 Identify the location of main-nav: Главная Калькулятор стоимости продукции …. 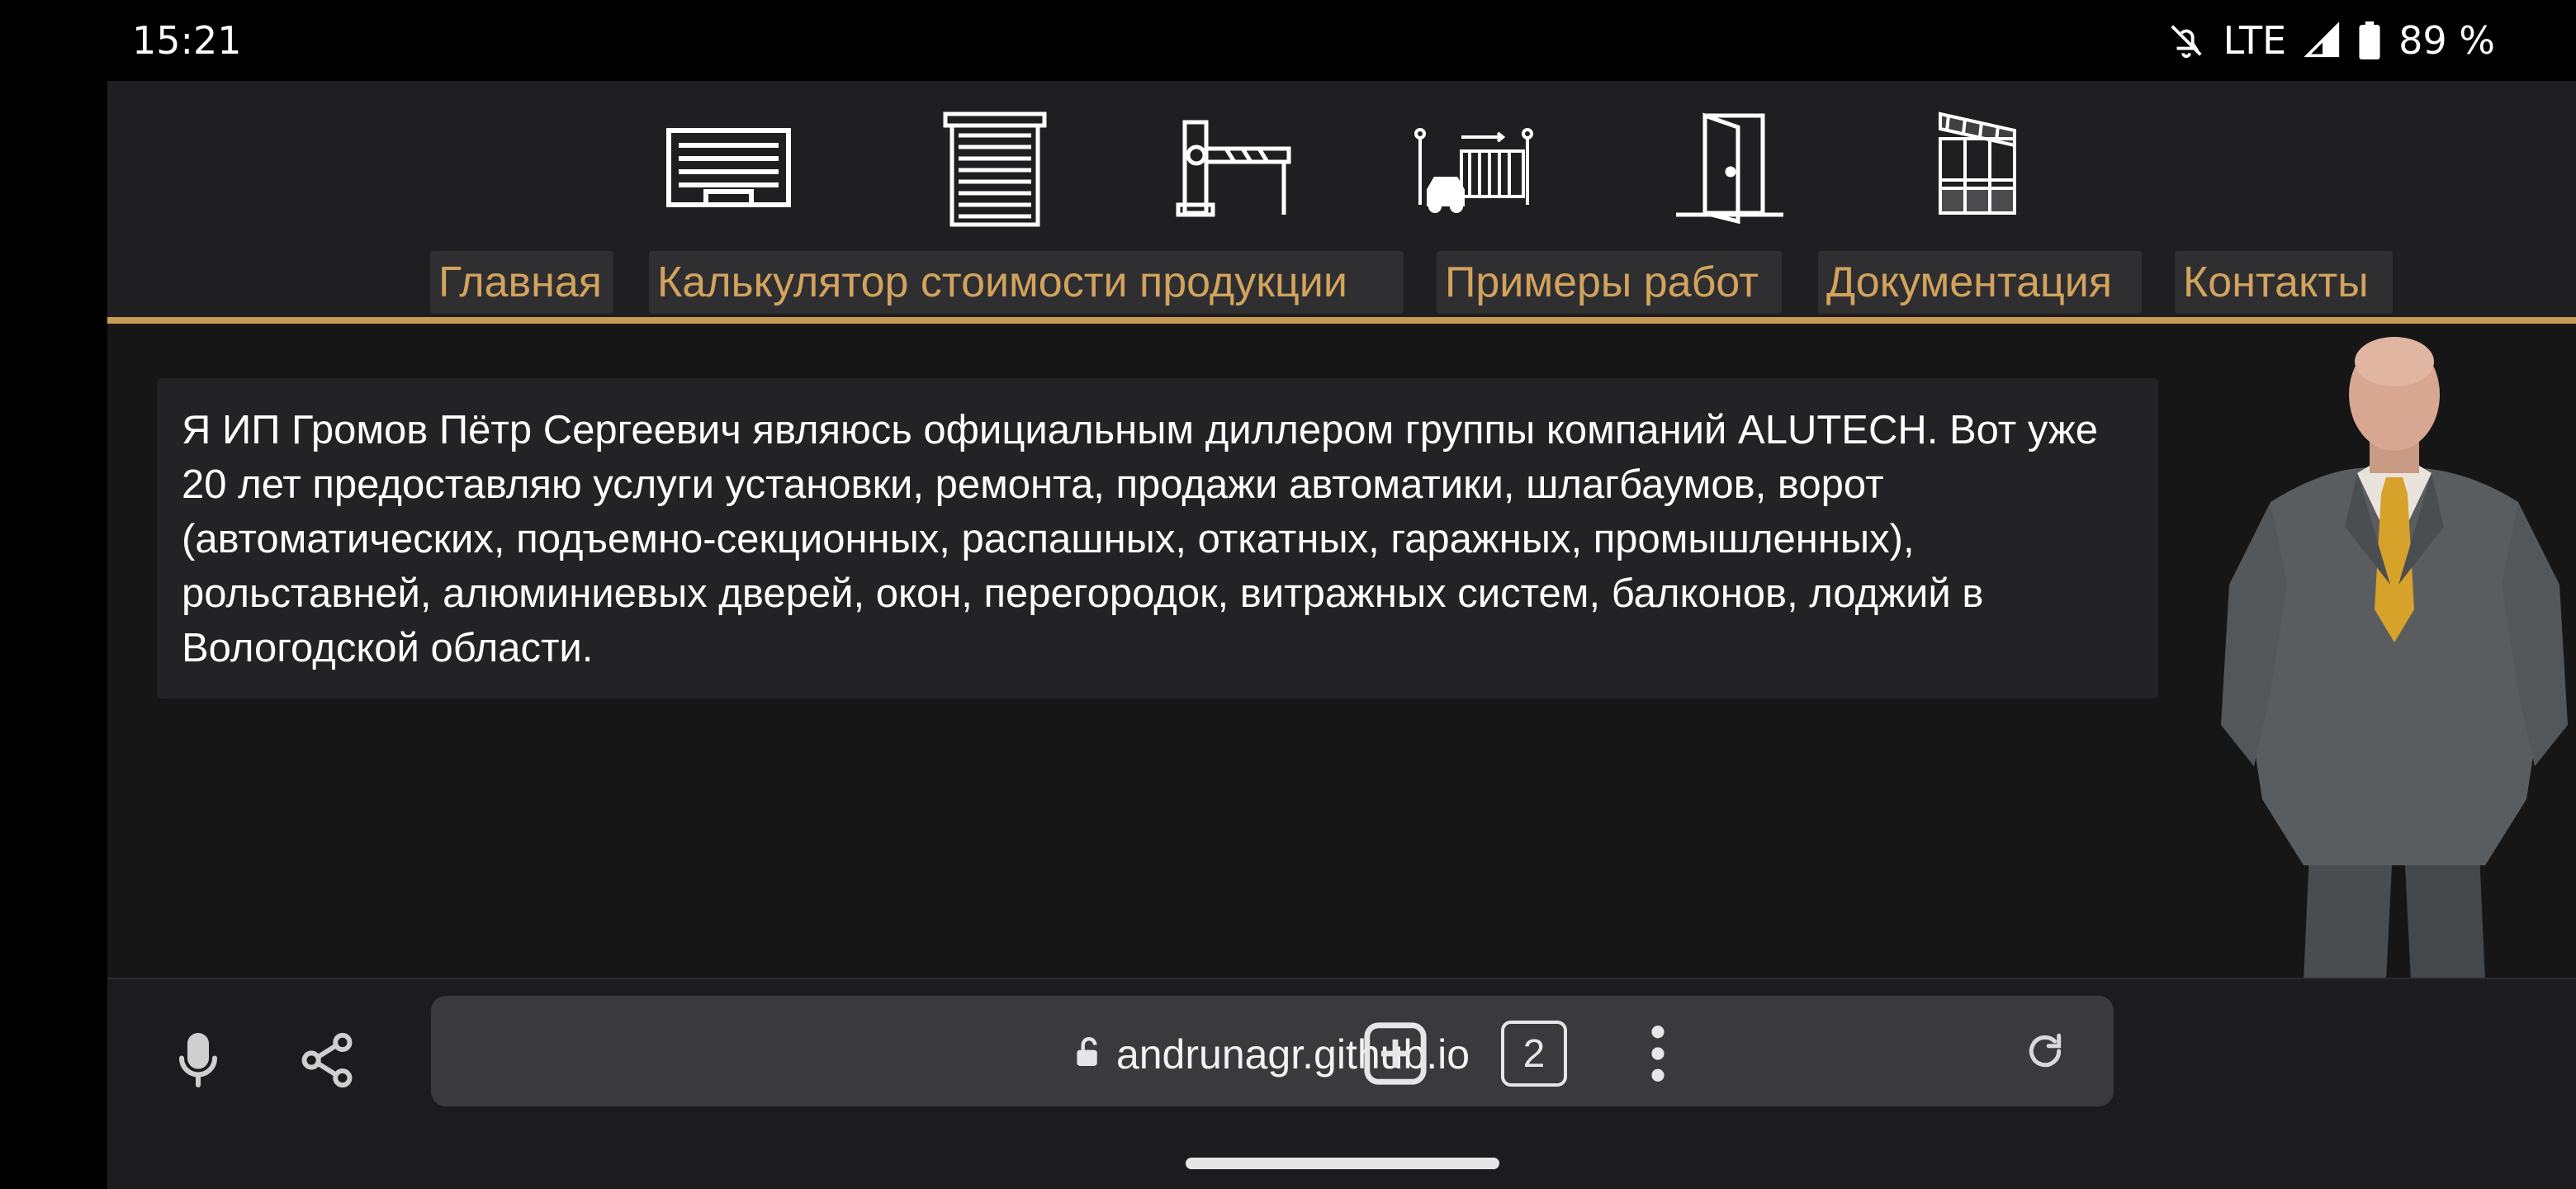
(1341, 282).